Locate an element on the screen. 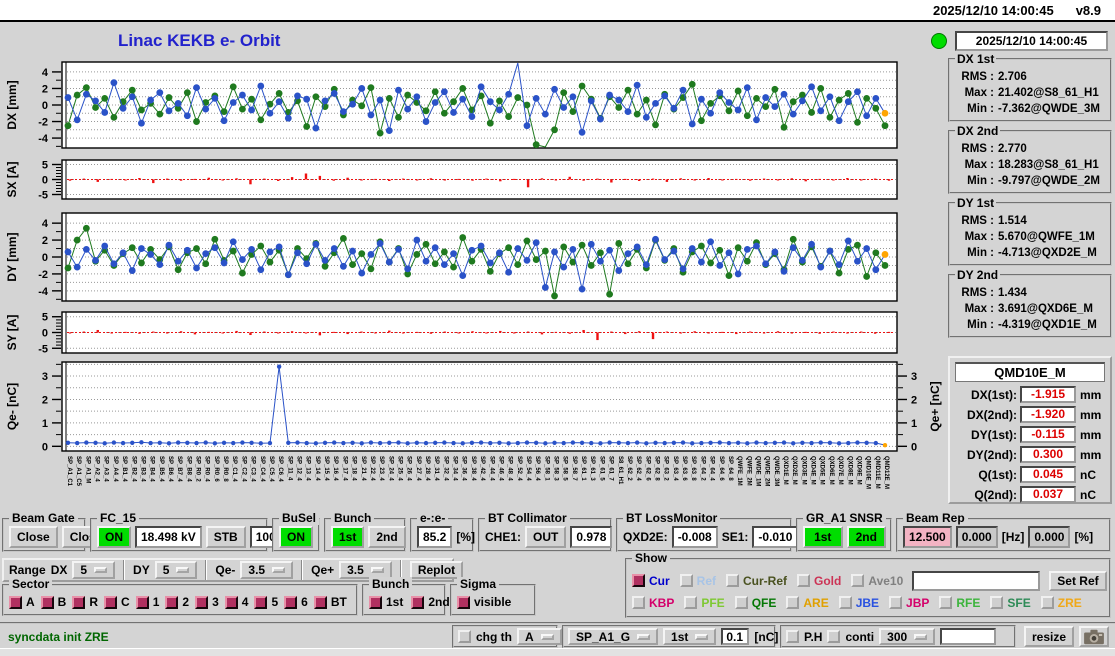  fc15-on-button: ON is located at coordinates (114, 537).